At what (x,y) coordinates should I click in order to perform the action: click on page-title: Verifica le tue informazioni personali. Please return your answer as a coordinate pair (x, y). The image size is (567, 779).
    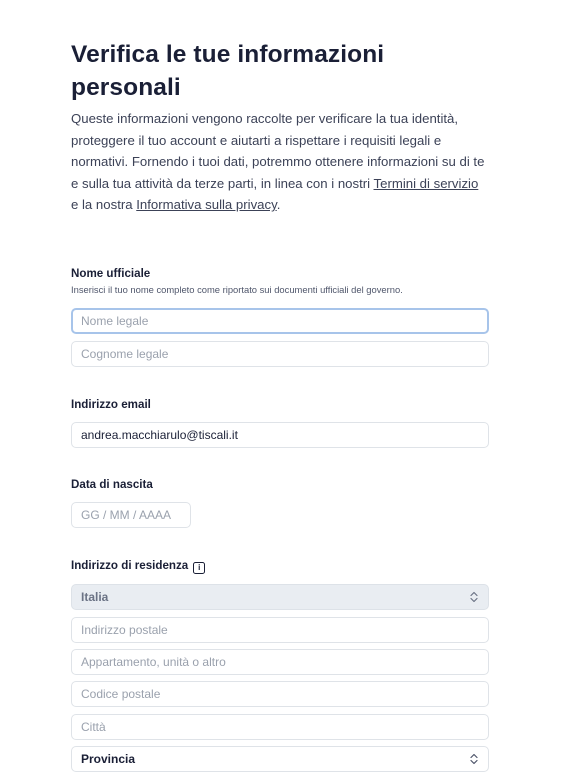
    Looking at the image, I should click on (228, 71).